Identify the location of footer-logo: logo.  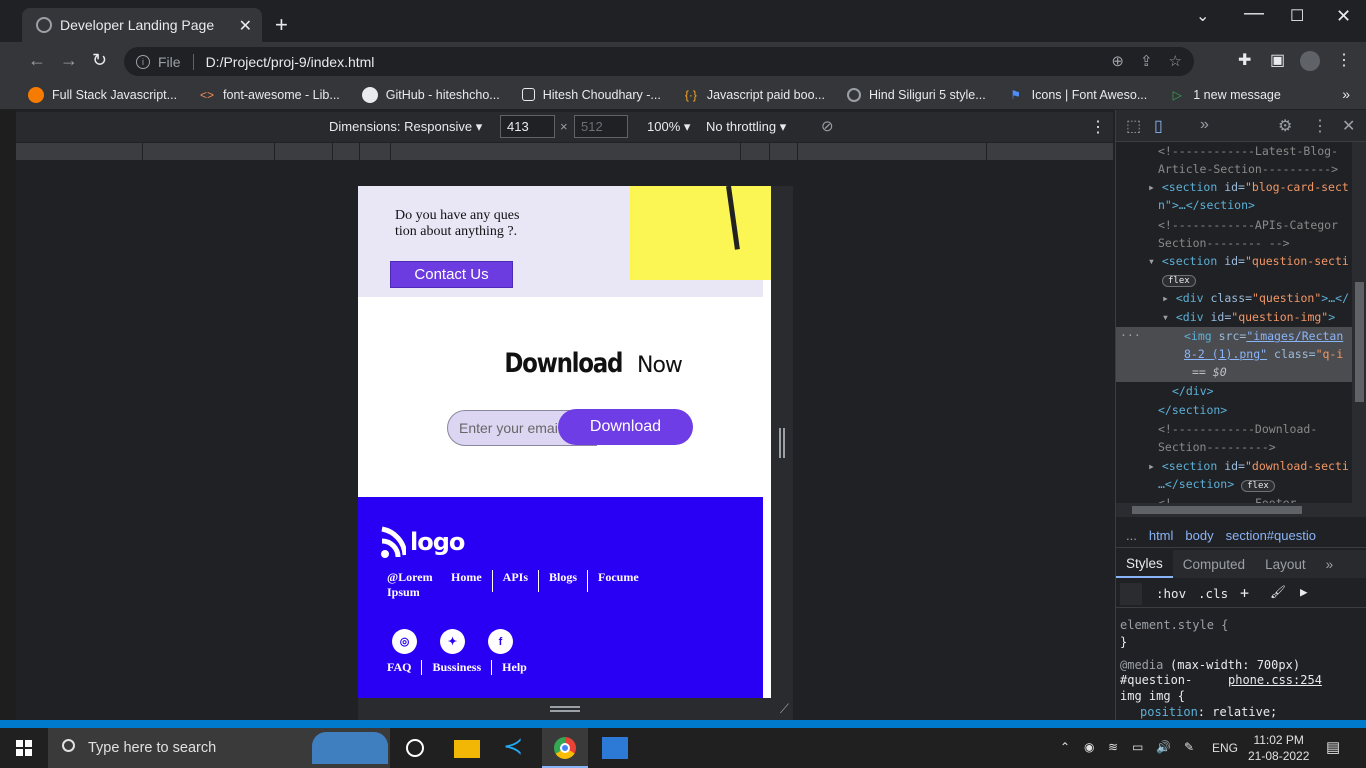
(422, 542).